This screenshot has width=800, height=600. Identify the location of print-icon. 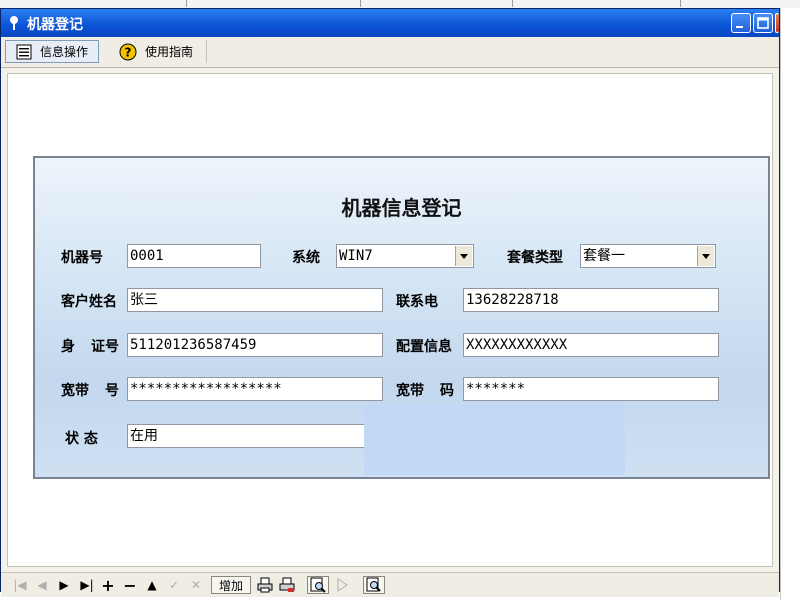
(265, 585).